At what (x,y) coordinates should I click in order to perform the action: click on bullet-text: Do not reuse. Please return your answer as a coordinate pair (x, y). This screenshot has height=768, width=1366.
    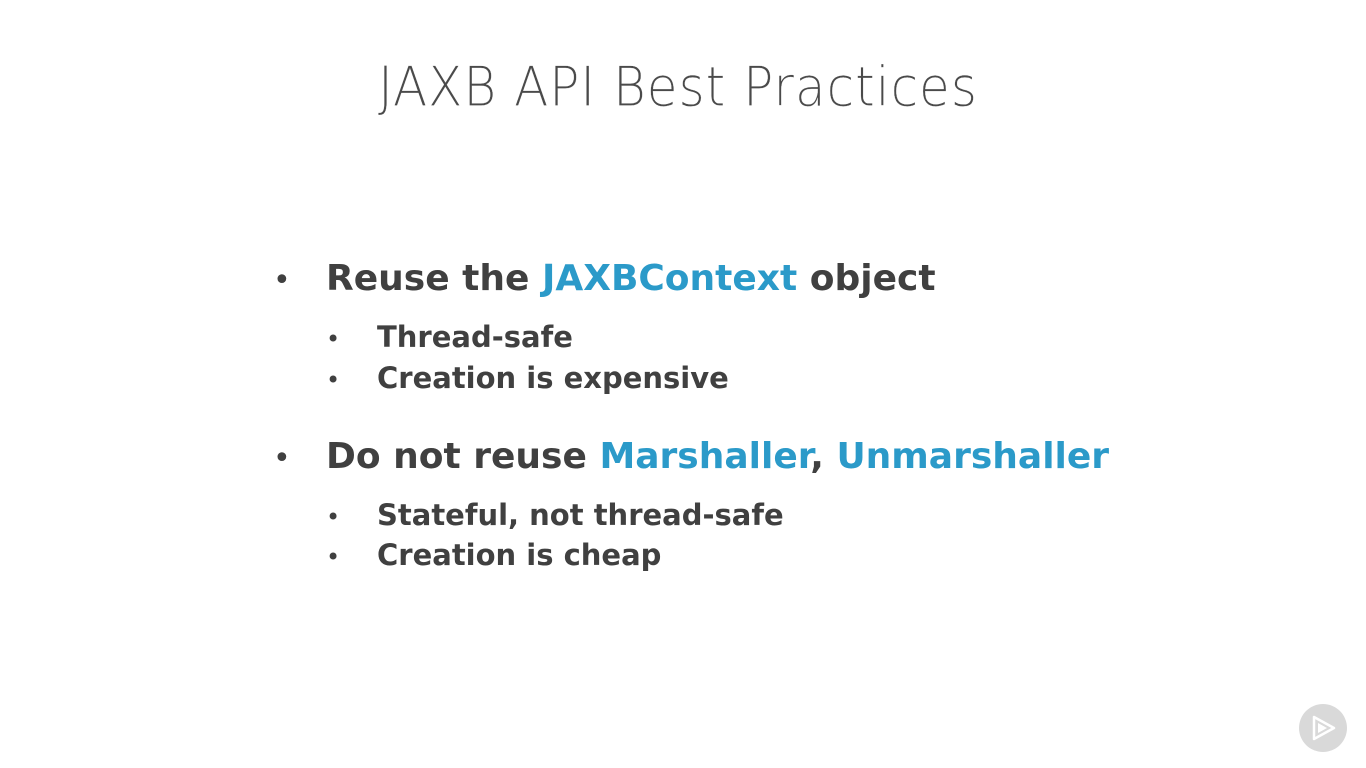
    Looking at the image, I should click on (463, 456).